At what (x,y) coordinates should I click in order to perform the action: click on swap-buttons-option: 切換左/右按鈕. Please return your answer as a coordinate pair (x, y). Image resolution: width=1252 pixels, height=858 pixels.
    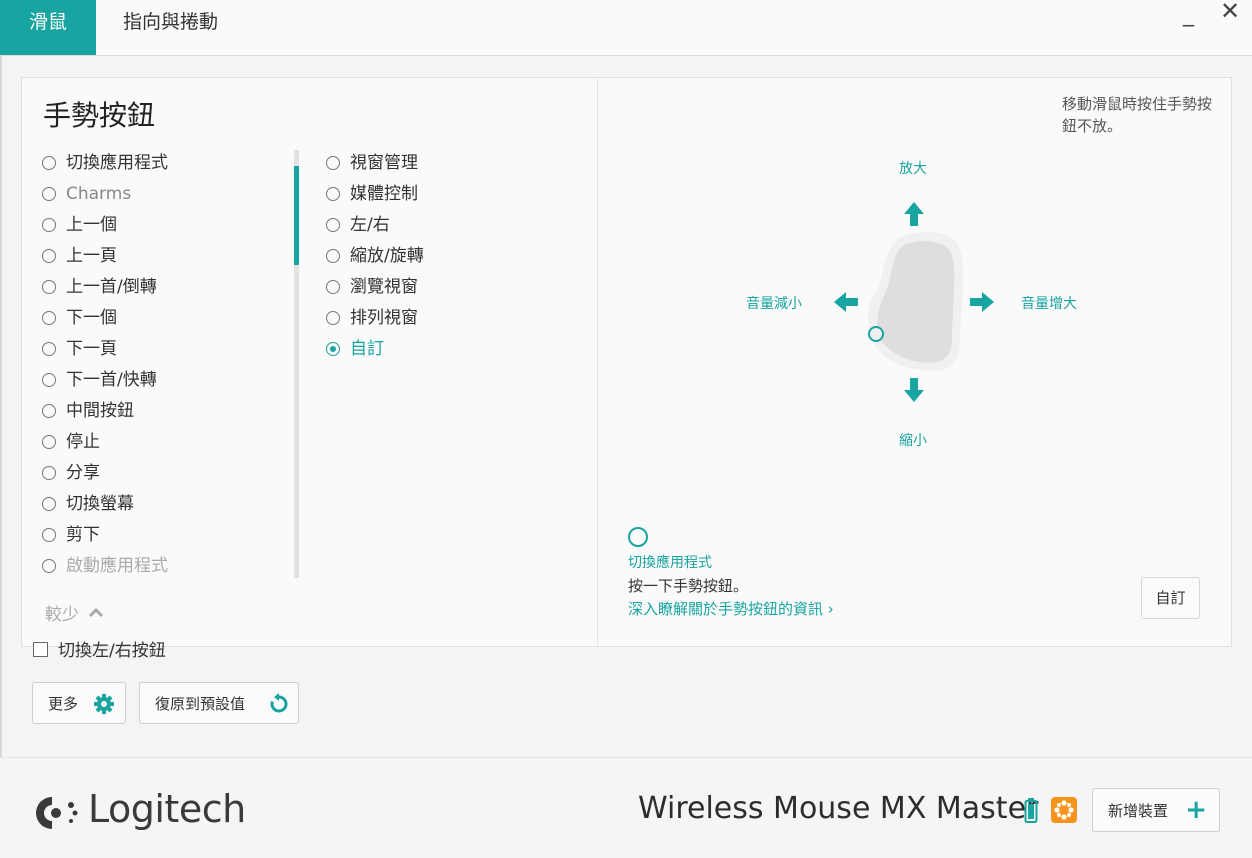
    Looking at the image, I should click on (99, 647).